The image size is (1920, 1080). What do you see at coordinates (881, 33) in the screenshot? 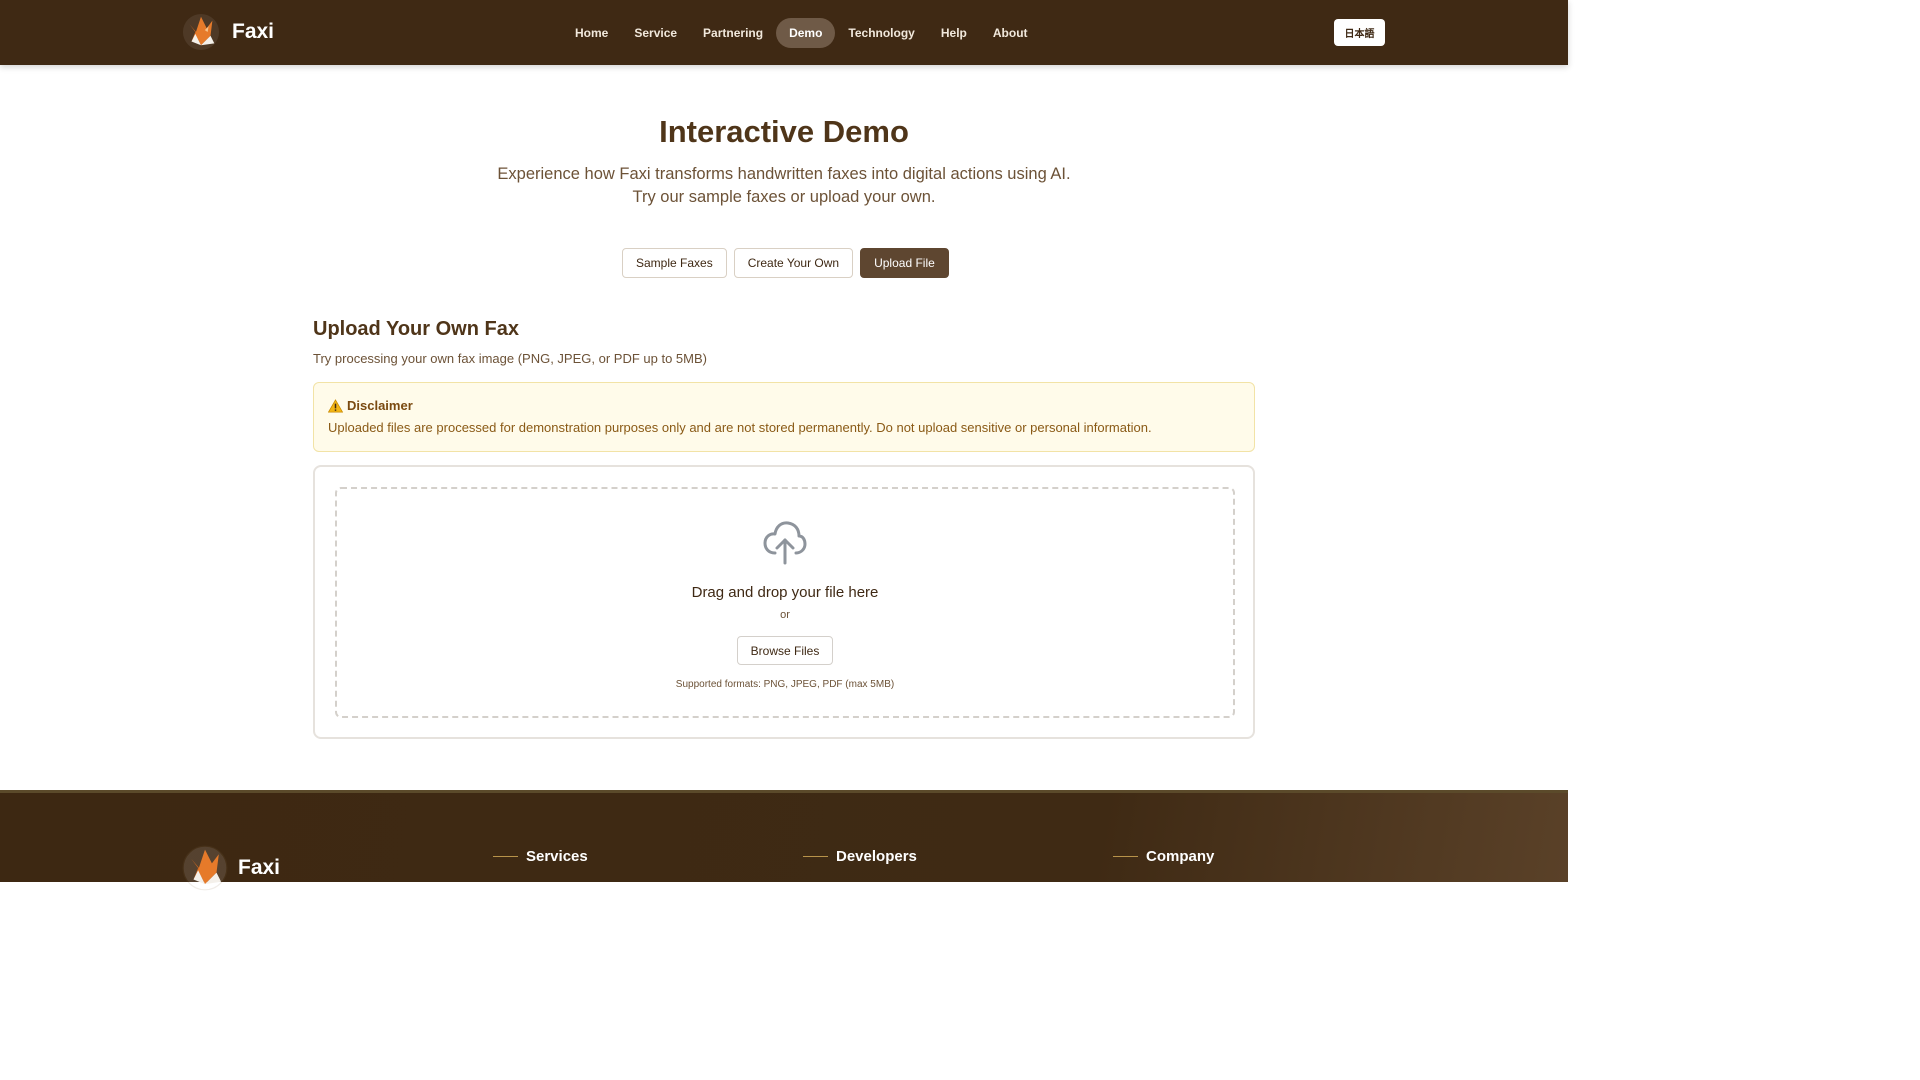
I see `nav-technology: Technology` at bounding box center [881, 33].